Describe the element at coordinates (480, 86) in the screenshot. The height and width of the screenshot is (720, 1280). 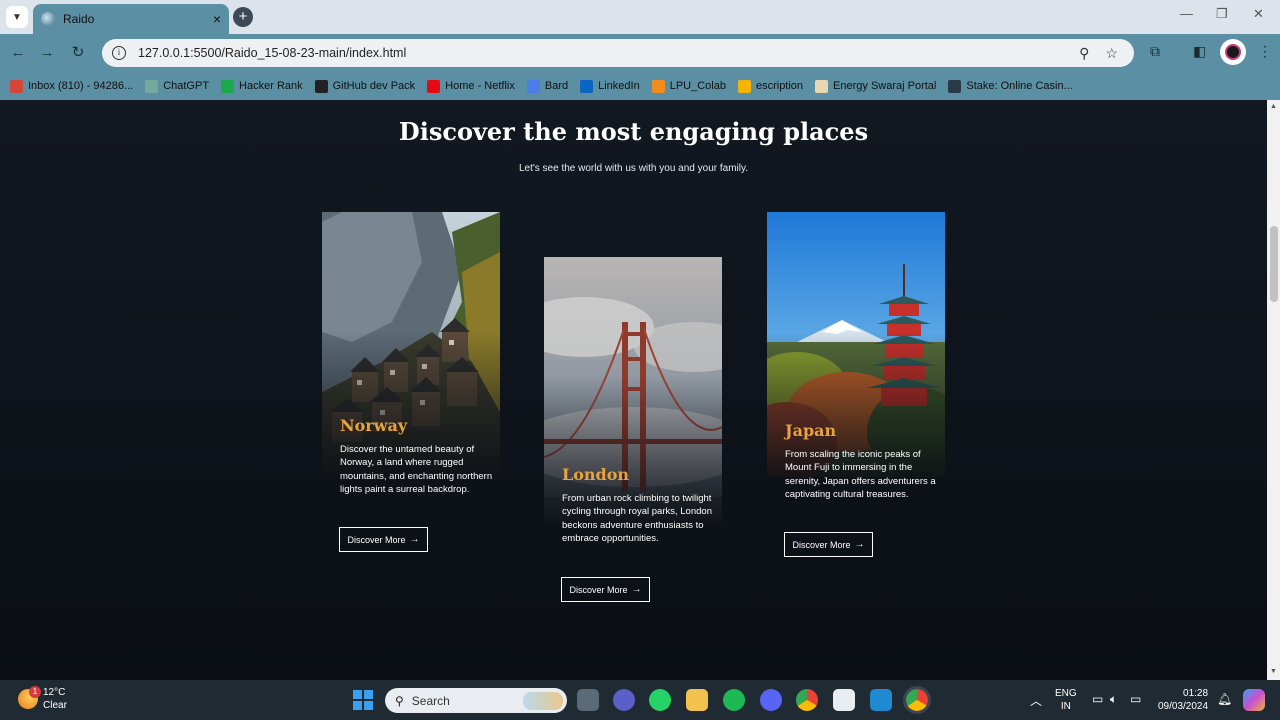
I see `bookmark-label: Home - Netflix` at that location.